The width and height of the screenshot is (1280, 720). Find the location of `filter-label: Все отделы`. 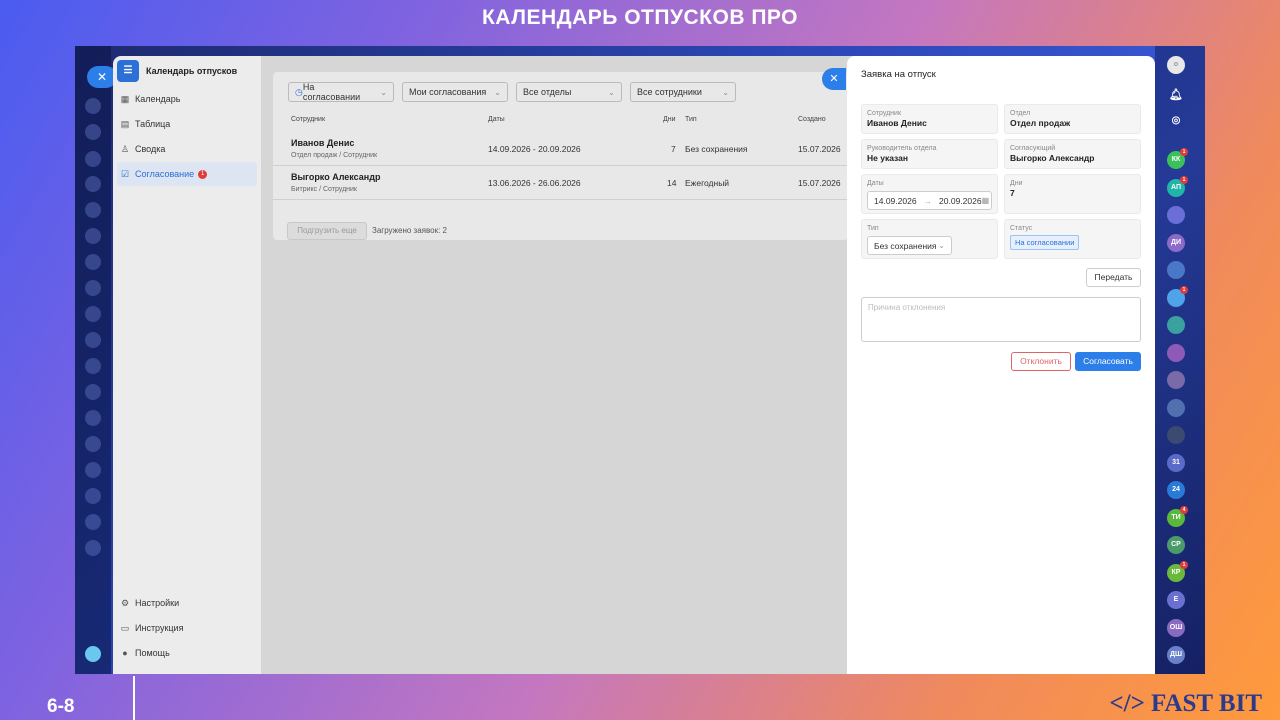

filter-label: Все отделы is located at coordinates (547, 92).